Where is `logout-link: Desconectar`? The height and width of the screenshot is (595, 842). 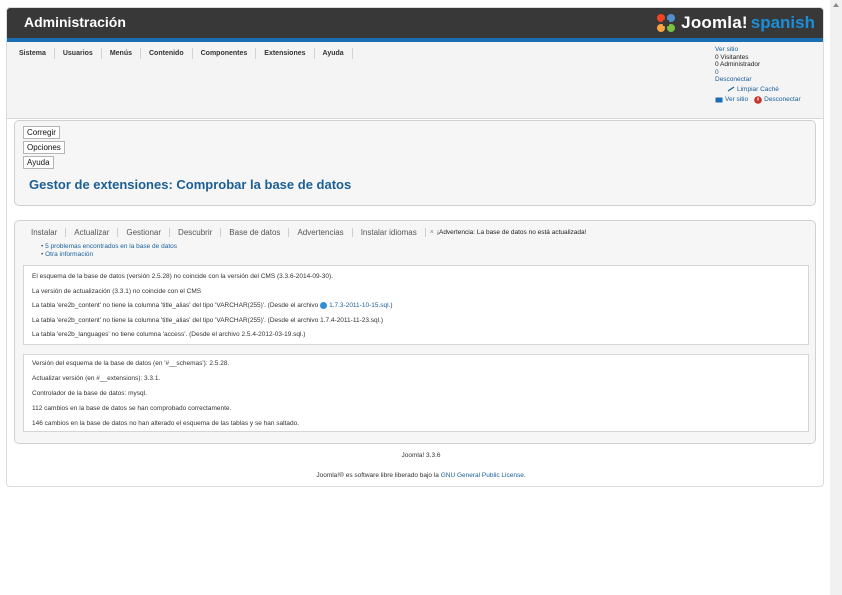
logout-link: Desconectar is located at coordinates (769, 80).